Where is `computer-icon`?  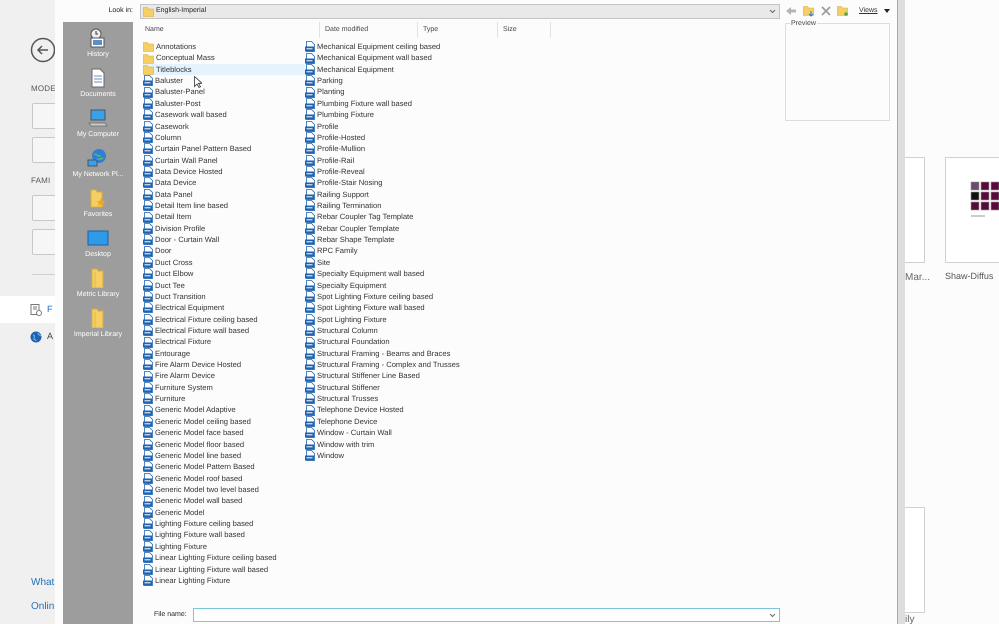 computer-icon is located at coordinates (98, 118).